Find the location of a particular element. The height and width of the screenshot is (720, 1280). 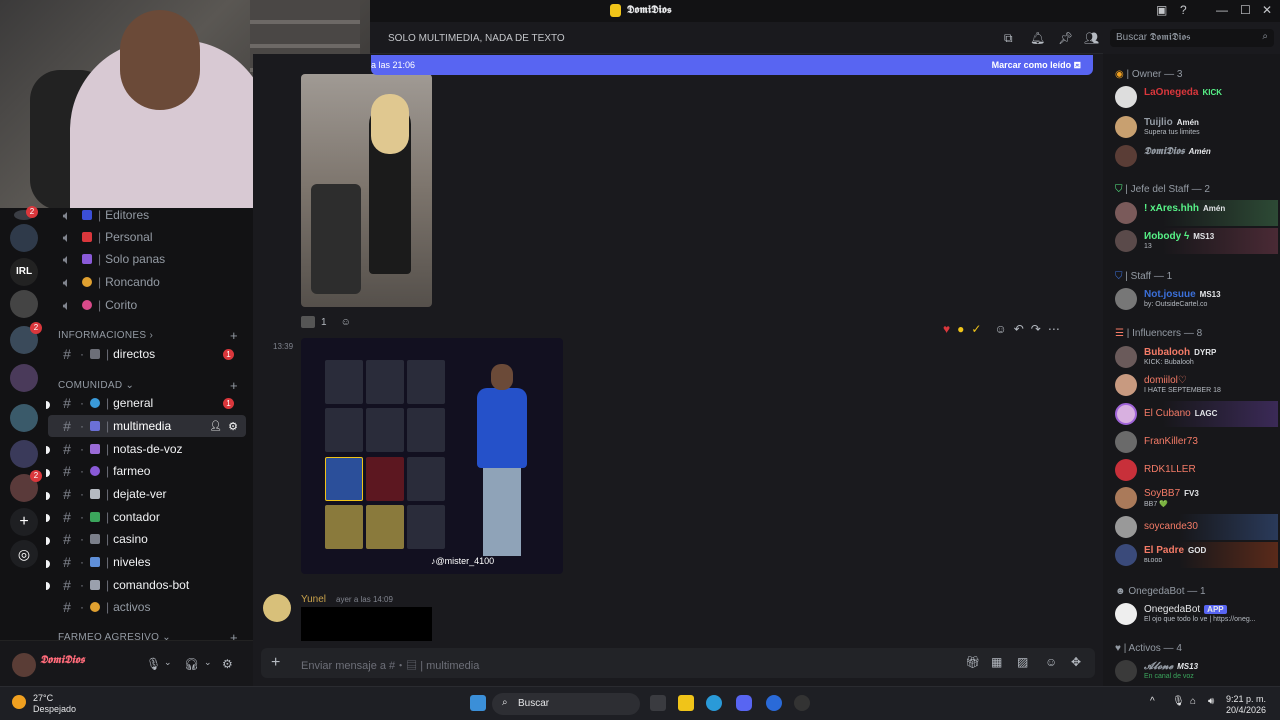

discord-icon is located at coordinates (744, 703).